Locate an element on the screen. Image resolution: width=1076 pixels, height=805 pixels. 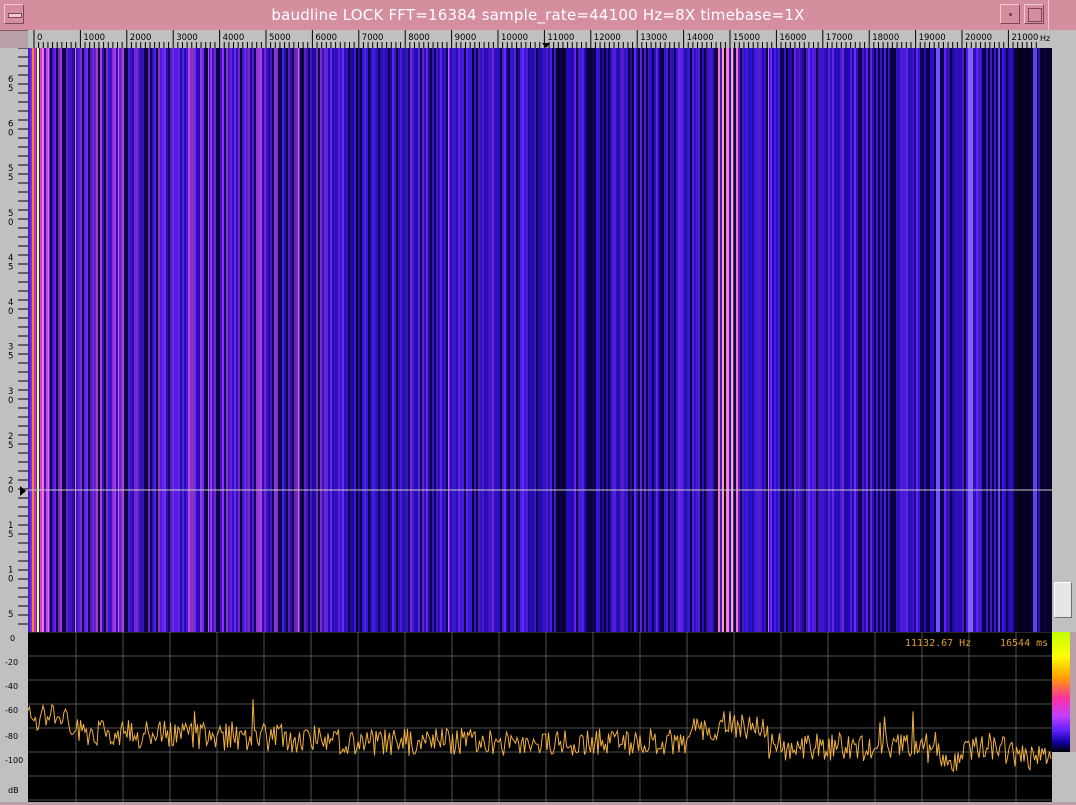
frequency-tick-label: 15000 is located at coordinates (746, 38).